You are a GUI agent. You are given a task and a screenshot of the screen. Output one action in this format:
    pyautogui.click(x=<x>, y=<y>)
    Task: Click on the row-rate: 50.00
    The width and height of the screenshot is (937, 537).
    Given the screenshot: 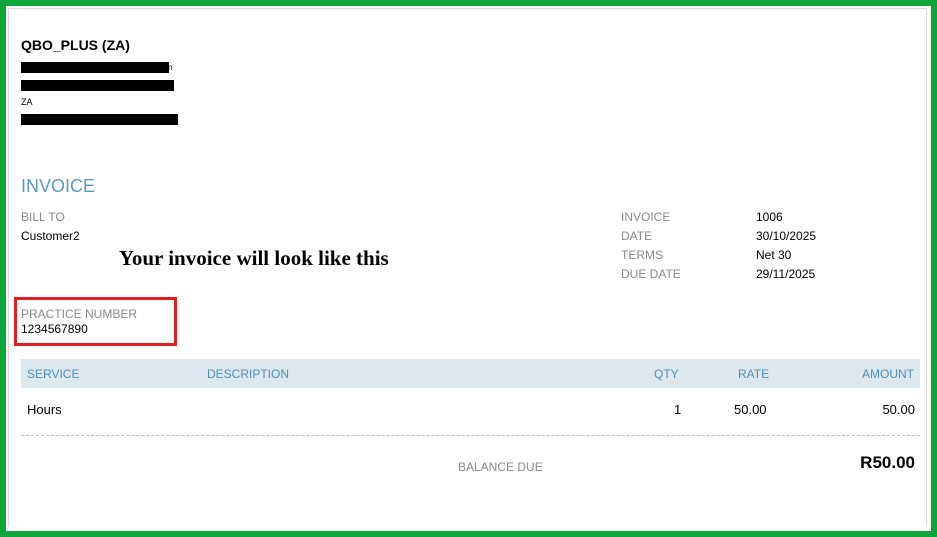 What is the action you would take?
    pyautogui.click(x=750, y=409)
    